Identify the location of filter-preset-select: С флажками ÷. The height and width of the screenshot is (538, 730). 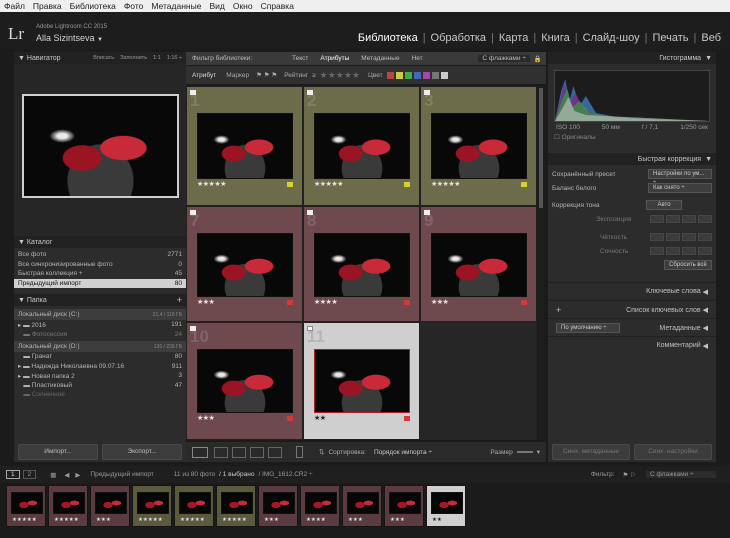
(504, 58).